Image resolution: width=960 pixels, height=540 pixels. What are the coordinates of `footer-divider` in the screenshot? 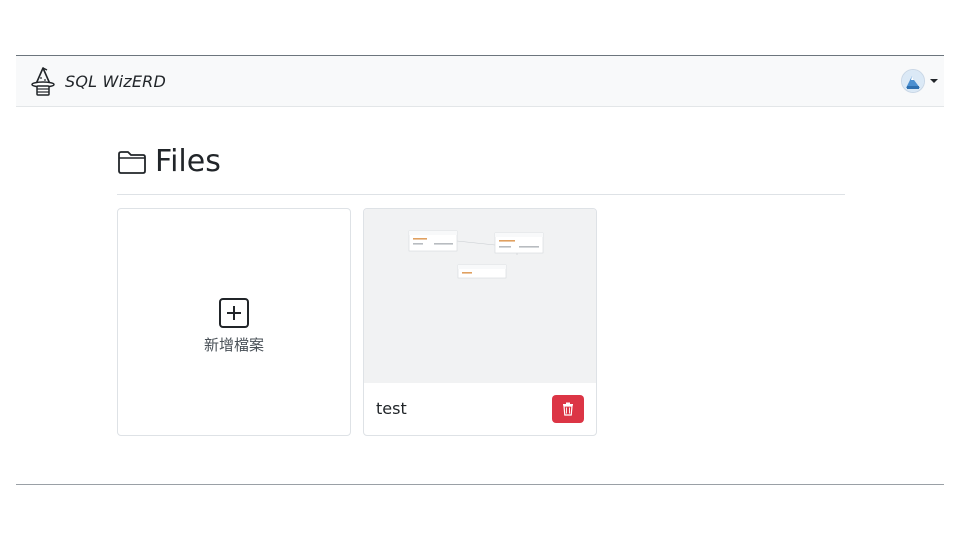 It's located at (480, 484).